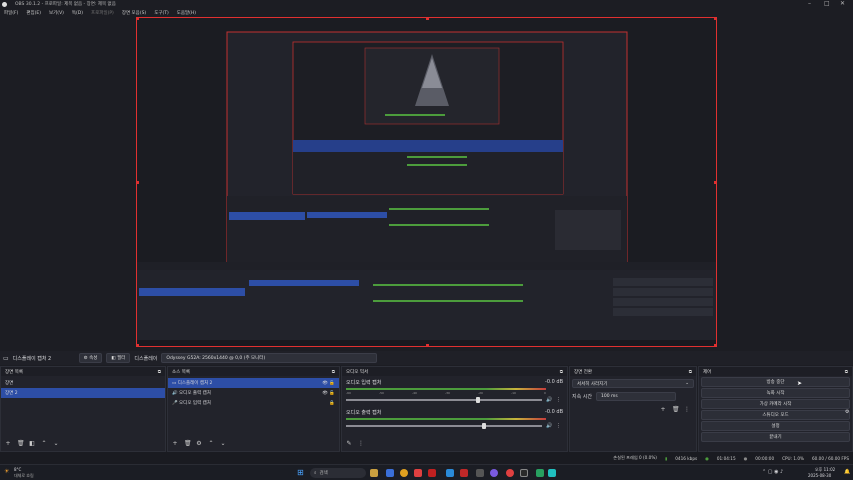 This screenshot has width=853, height=480. Describe the element at coordinates (524, 473) in the screenshot. I see `obs-icon` at that location.